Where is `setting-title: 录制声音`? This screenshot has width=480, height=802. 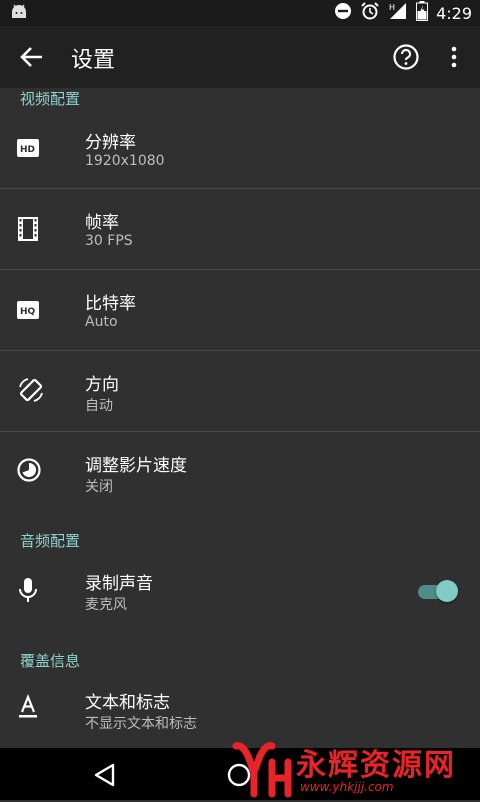
setting-title: 录制声音 is located at coordinates (119, 584).